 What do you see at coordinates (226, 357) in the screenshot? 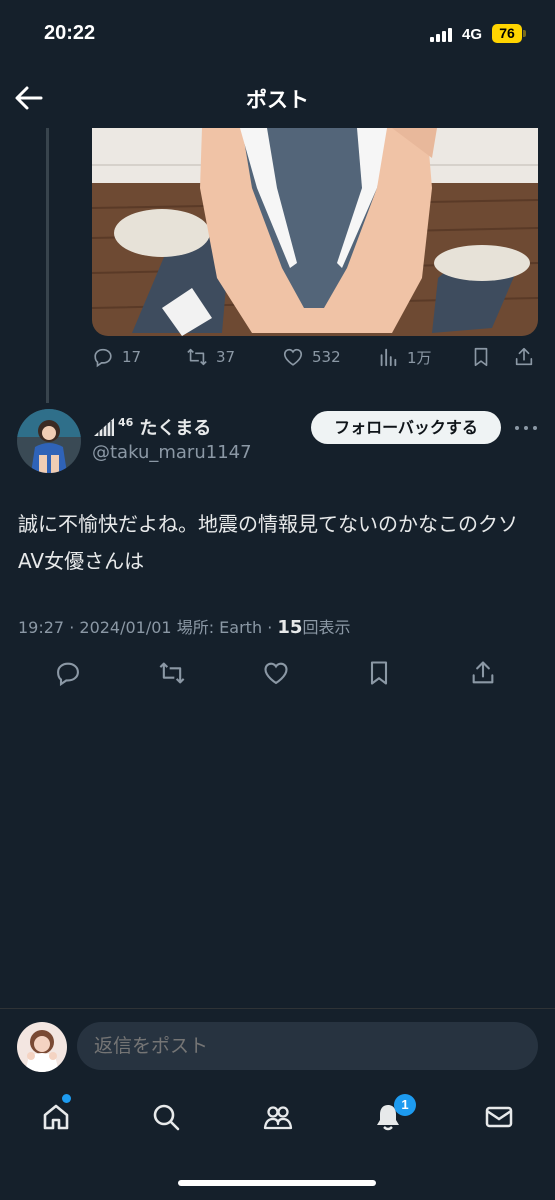
I see `repost-count: 37` at bounding box center [226, 357].